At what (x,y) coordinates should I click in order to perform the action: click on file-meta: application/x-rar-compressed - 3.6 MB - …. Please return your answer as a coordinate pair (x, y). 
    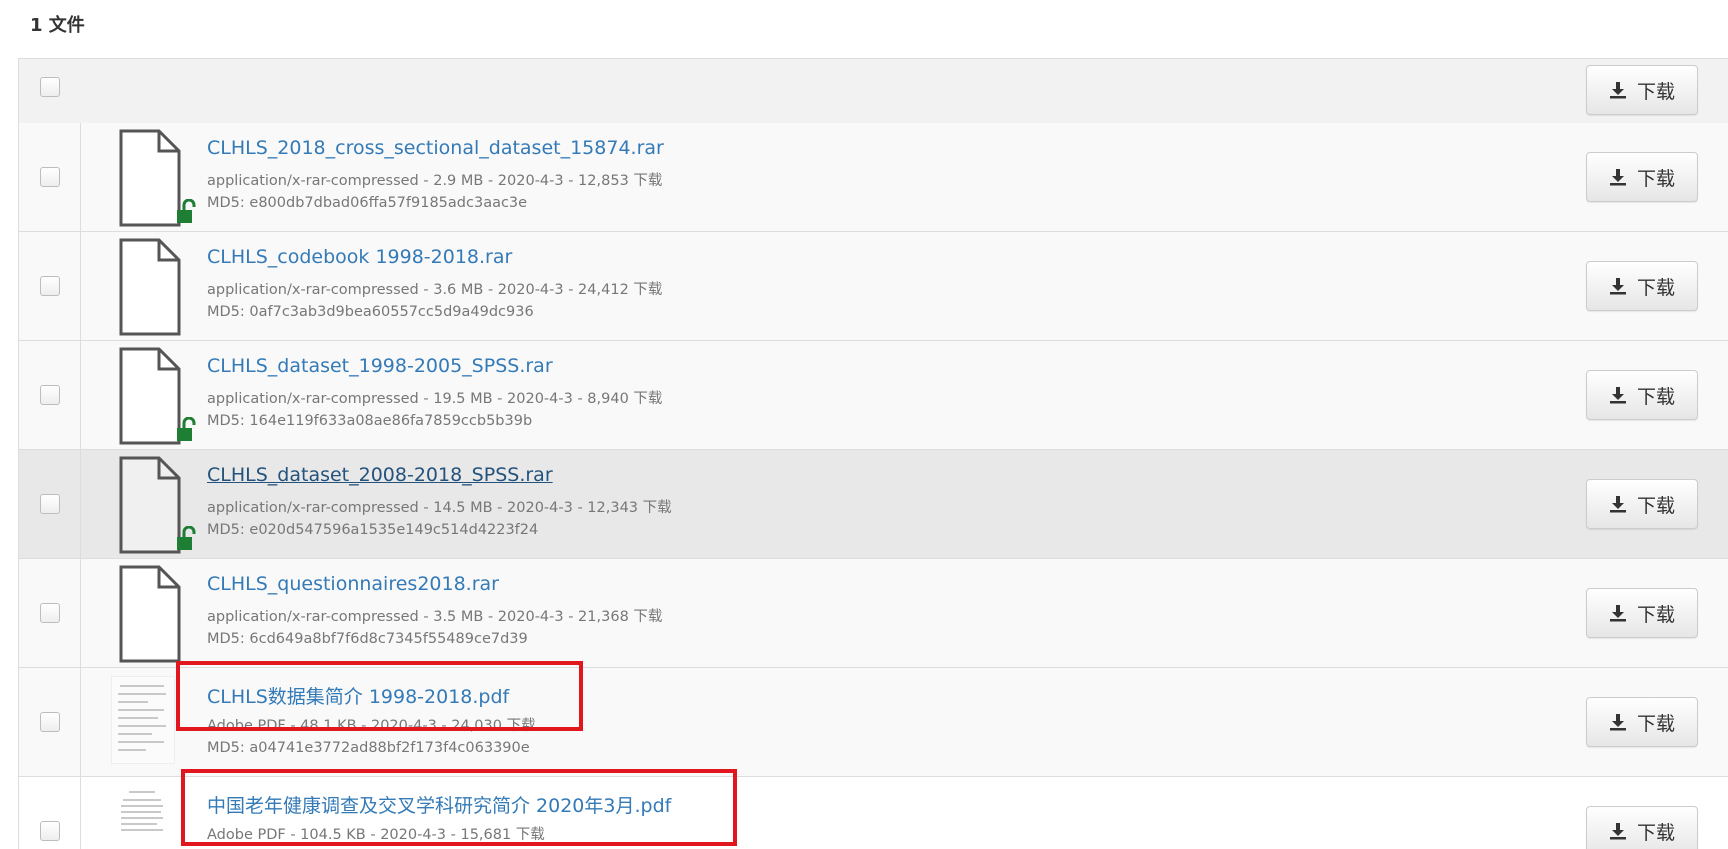
    Looking at the image, I should click on (435, 290).